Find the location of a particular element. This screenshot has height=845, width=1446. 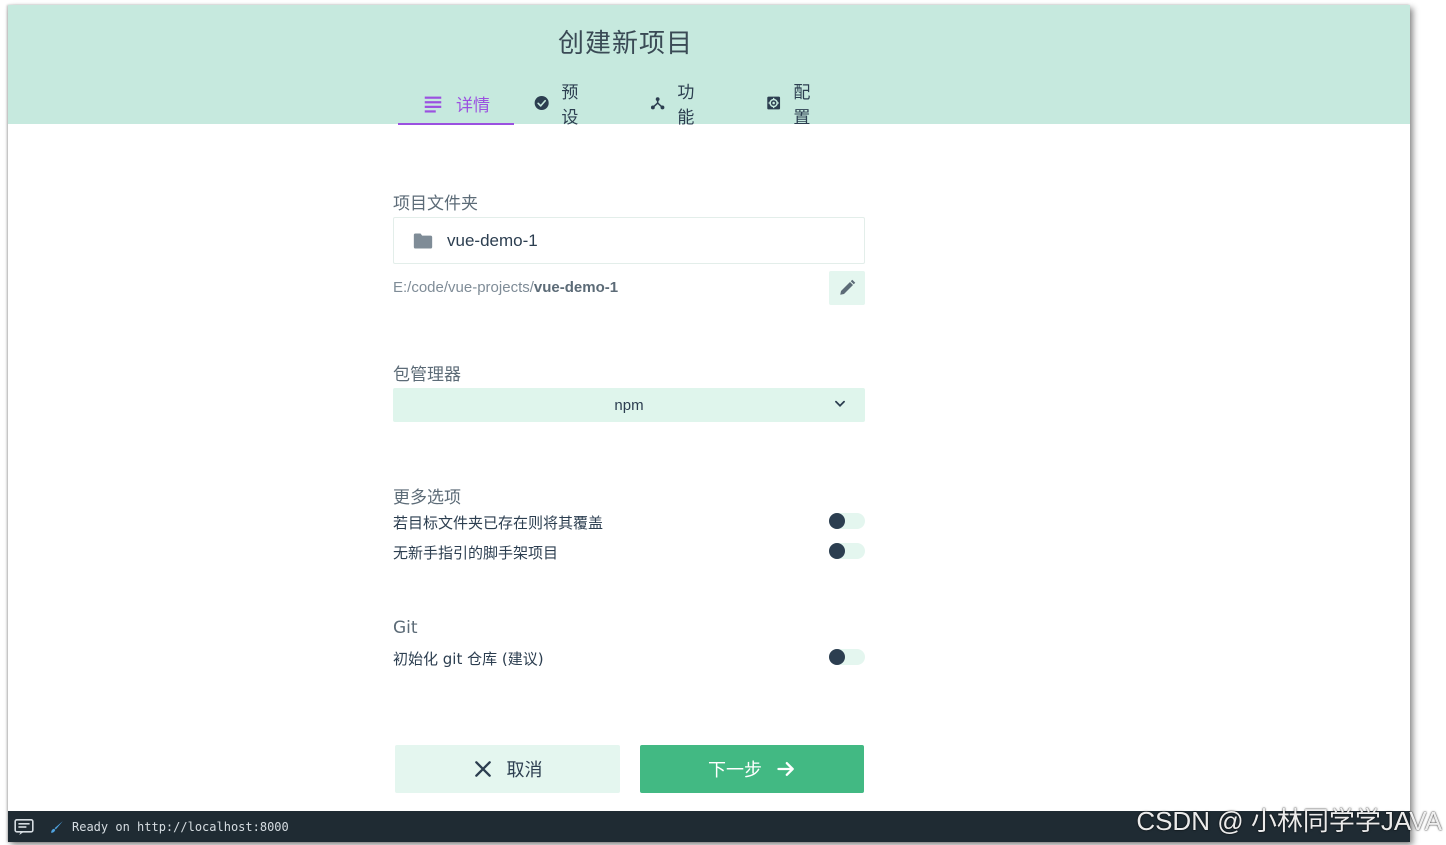

package-manager-label: 包管理器 is located at coordinates (427, 375).